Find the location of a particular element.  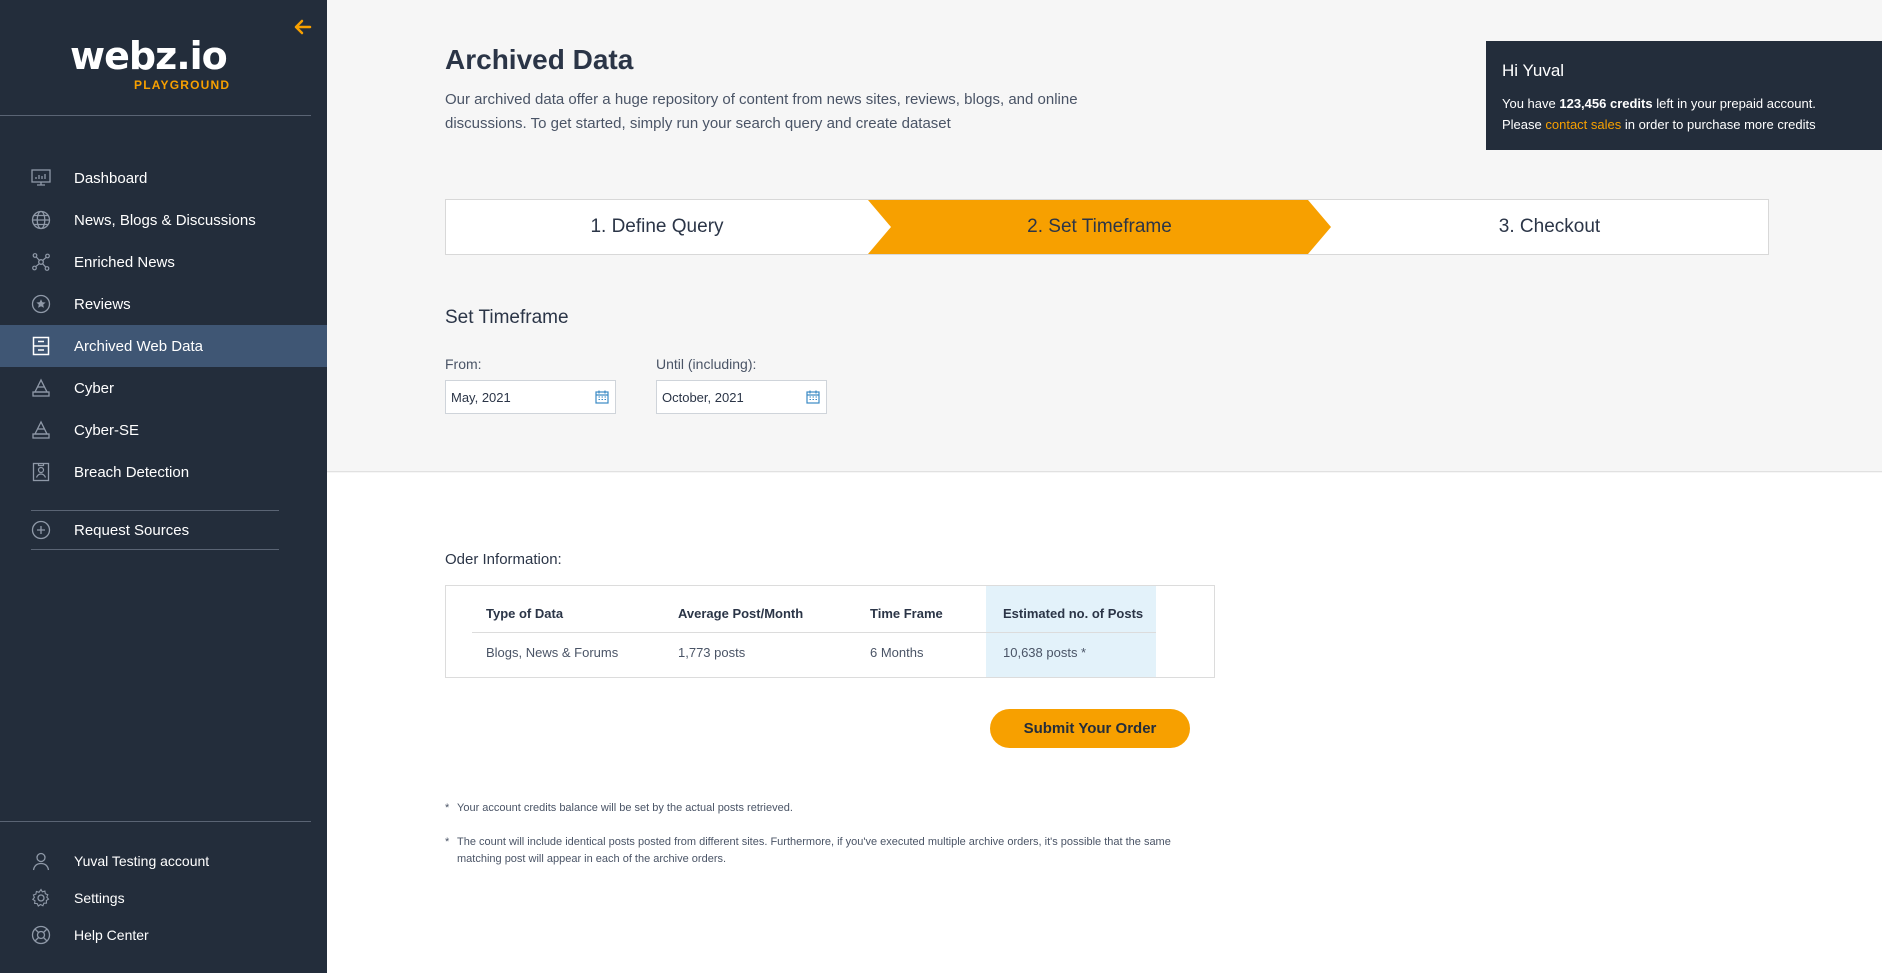

table-divider is located at coordinates (814, 632).